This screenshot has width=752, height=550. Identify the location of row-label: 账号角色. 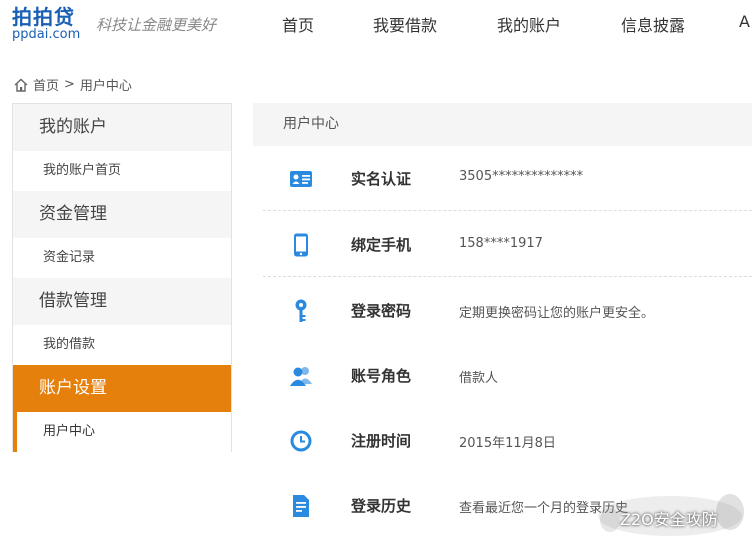
(381, 376).